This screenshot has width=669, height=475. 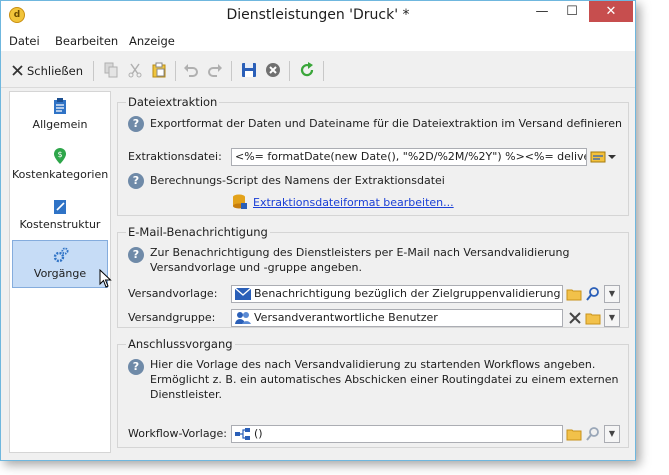 I want to click on maximize-button: ☐, so click(x=572, y=11).